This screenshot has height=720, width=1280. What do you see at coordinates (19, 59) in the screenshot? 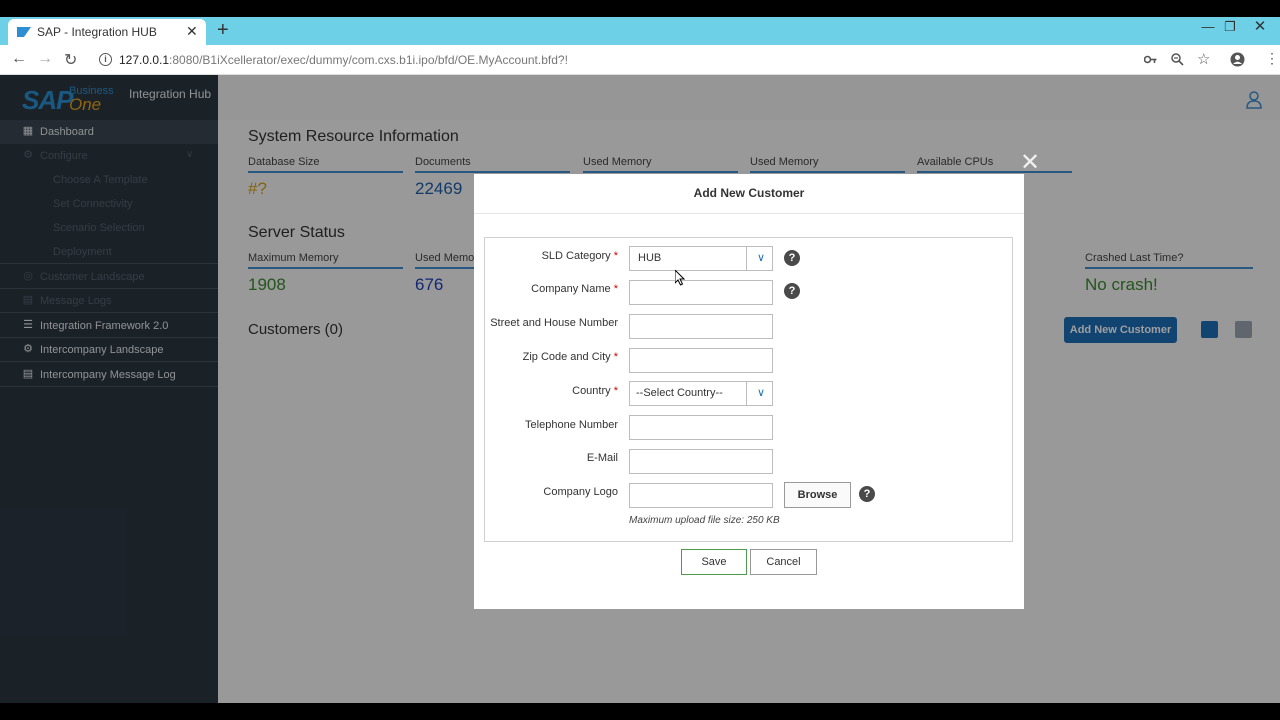
I see `back-arrow-icon: ←` at bounding box center [19, 59].